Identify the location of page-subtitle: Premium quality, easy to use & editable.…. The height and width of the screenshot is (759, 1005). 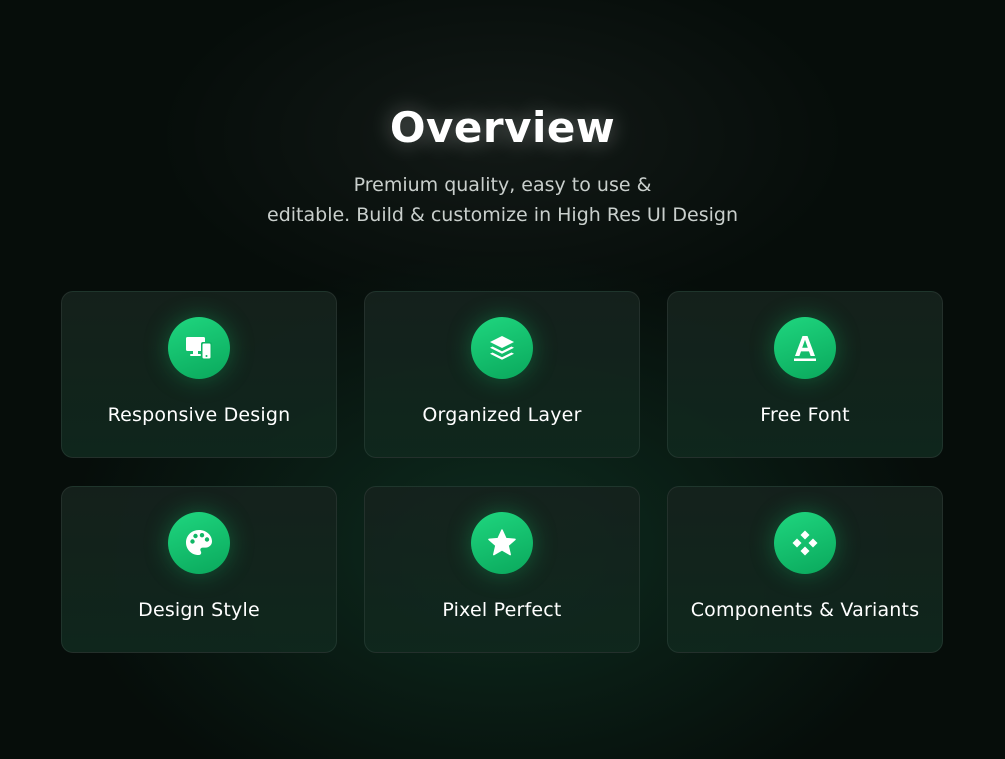
(503, 200).